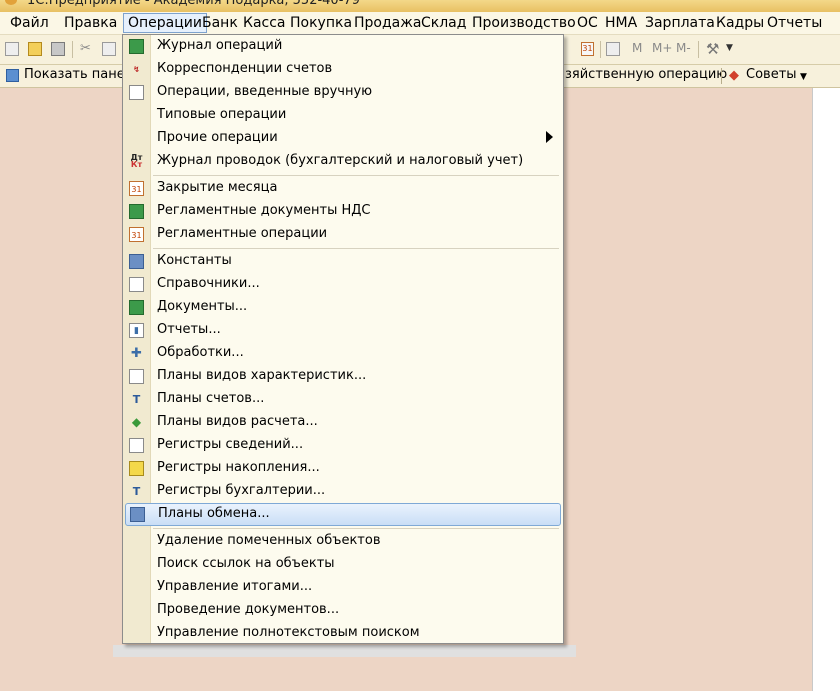 The width and height of the screenshot is (840, 691). What do you see at coordinates (343, 211) in the screenshot?
I see `menu-item-vat-documents: Регламентные документы НДС` at bounding box center [343, 211].